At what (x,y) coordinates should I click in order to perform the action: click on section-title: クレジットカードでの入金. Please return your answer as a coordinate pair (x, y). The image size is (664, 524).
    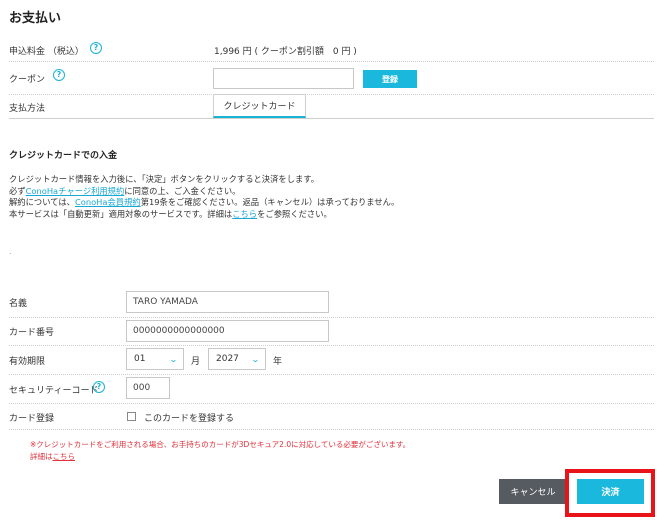
    Looking at the image, I should click on (63, 156).